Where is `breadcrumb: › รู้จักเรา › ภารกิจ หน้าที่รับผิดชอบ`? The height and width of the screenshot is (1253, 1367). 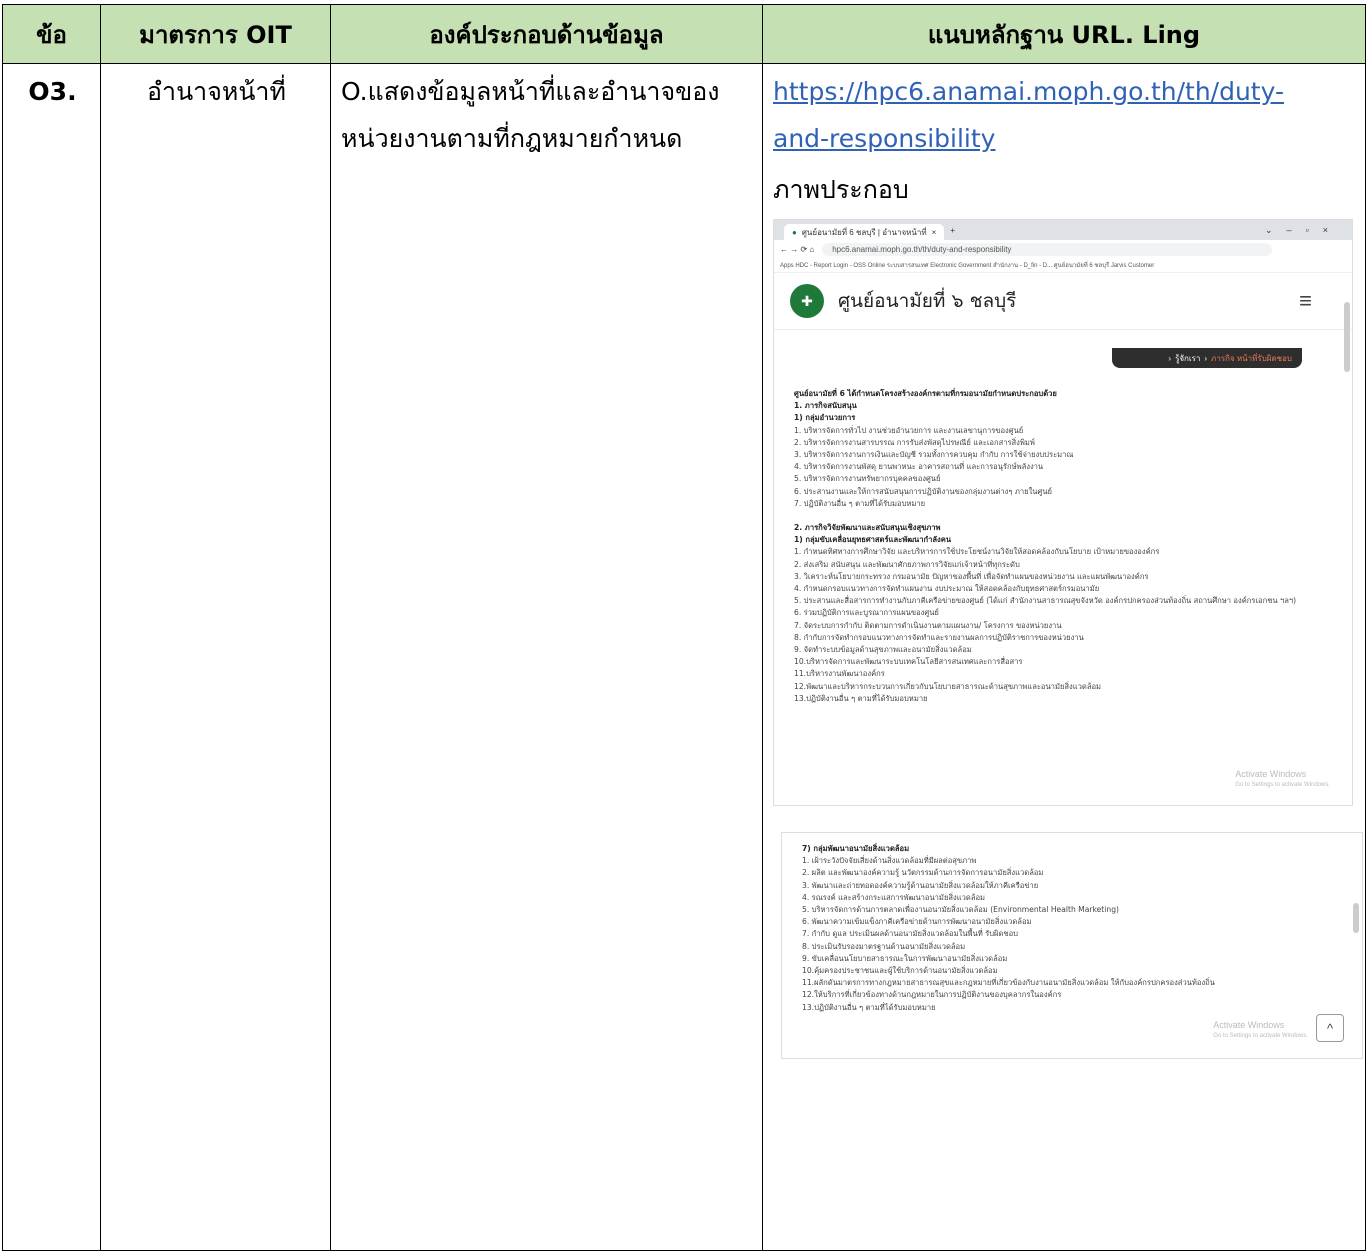 breadcrumb: › รู้จักเรา › ภารกิจ หน้าที่รับผิดชอบ is located at coordinates (1207, 358).